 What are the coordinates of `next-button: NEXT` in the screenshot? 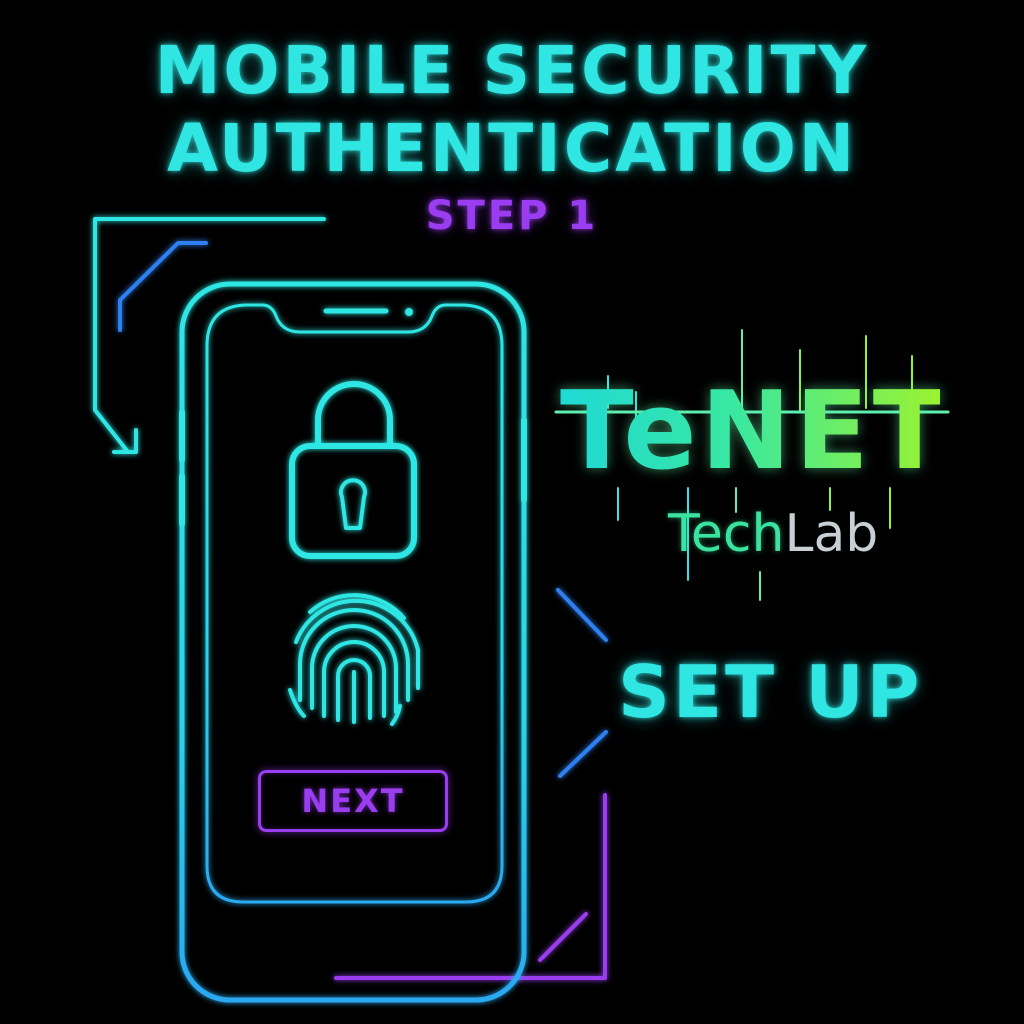 It's located at (353, 801).